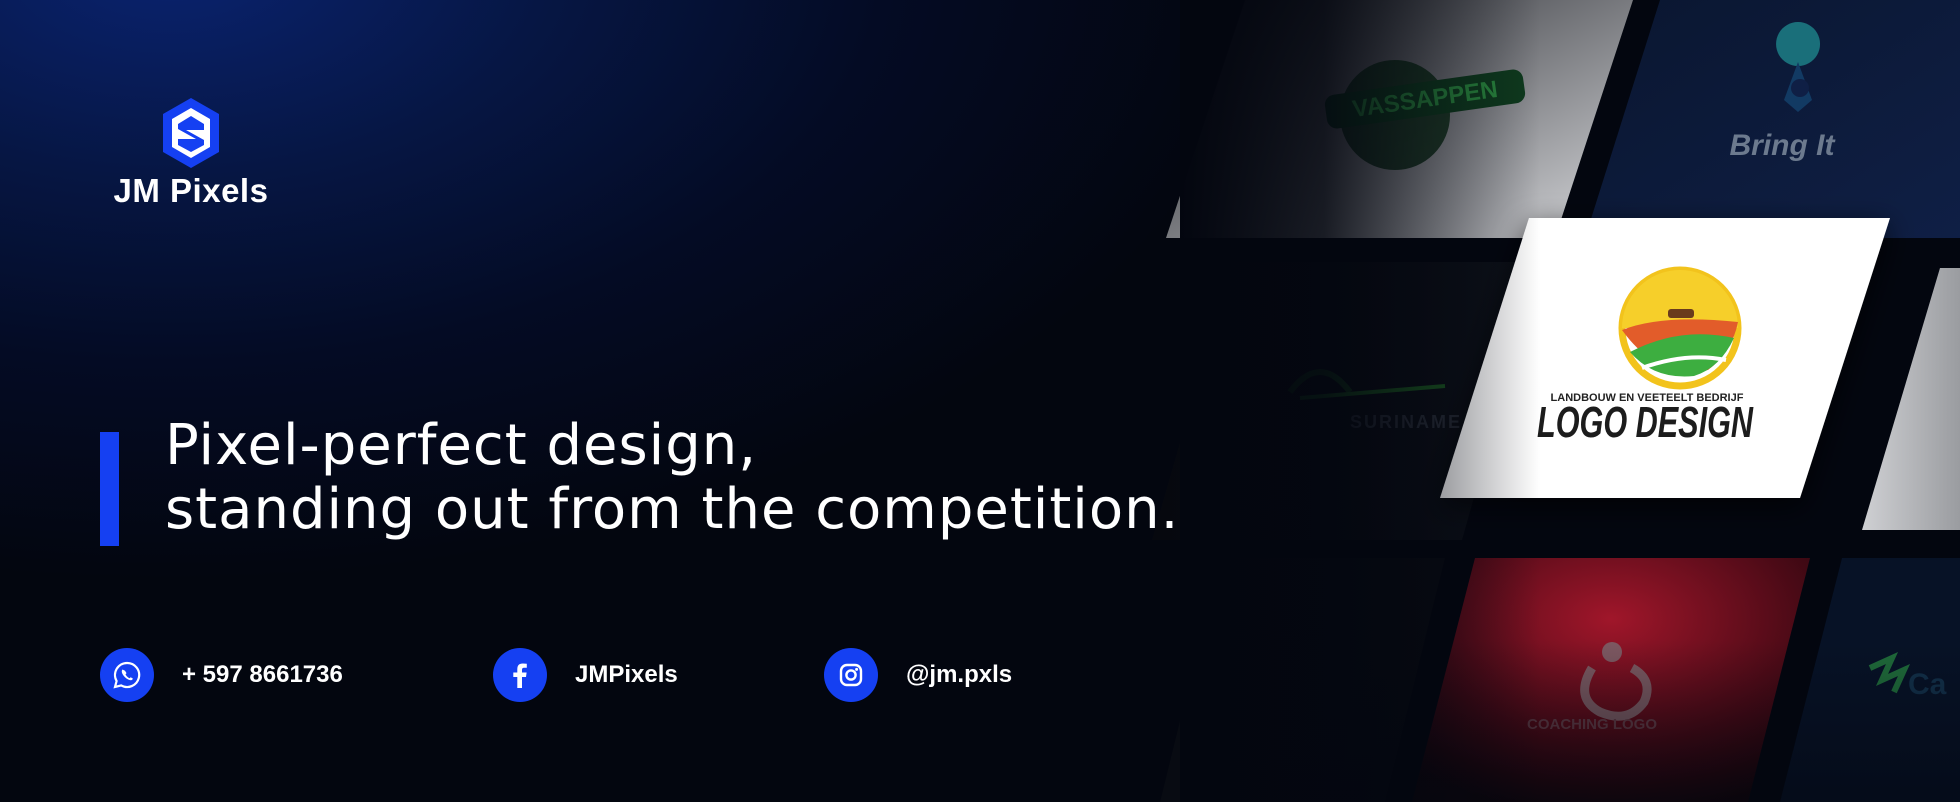  I want to click on instagram-handle: @jm.pxls, so click(959, 674).